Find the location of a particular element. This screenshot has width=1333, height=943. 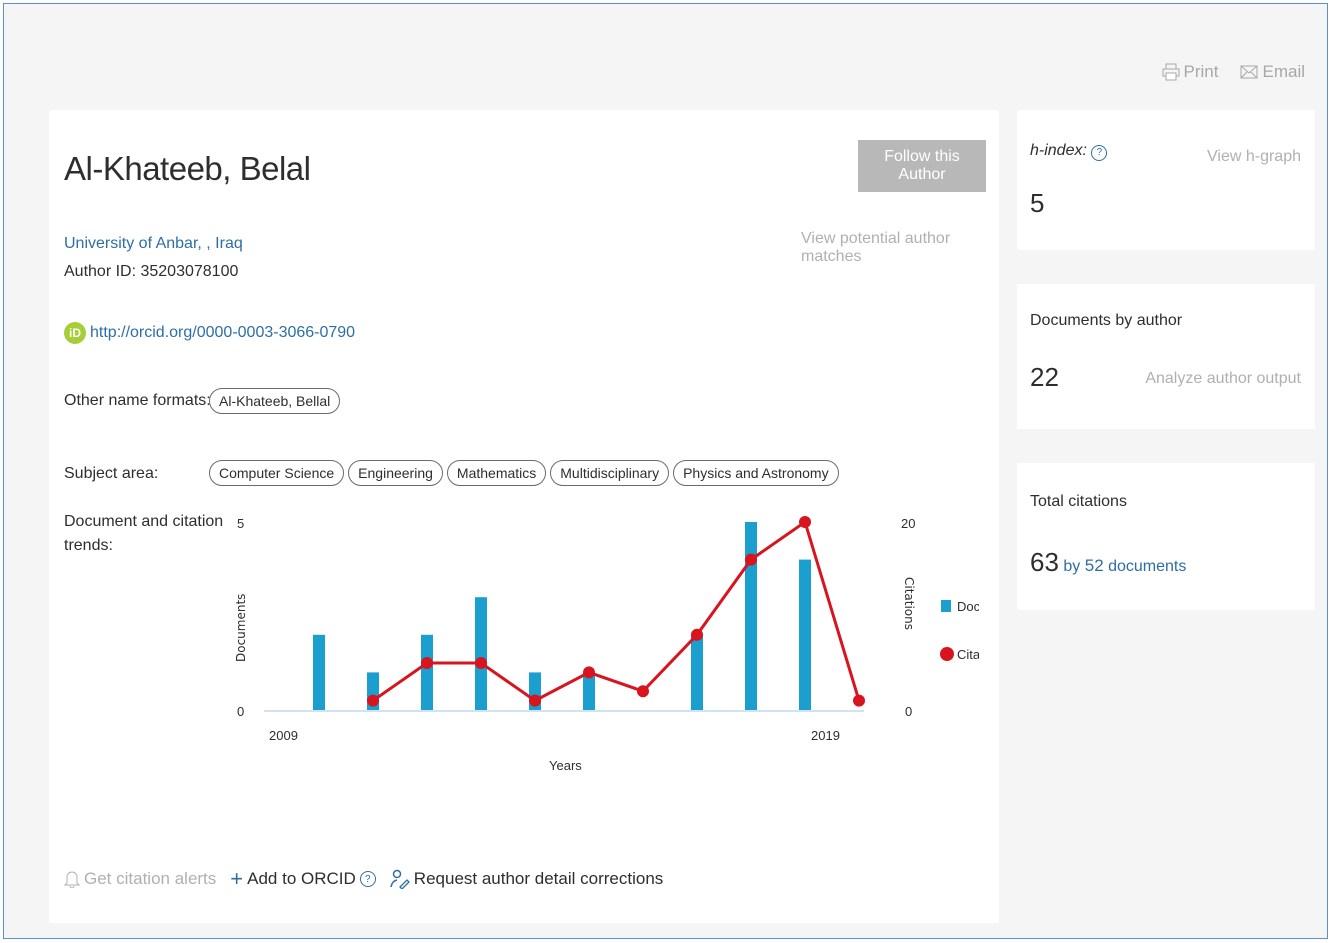

citations-by: by is located at coordinates (1072, 566).